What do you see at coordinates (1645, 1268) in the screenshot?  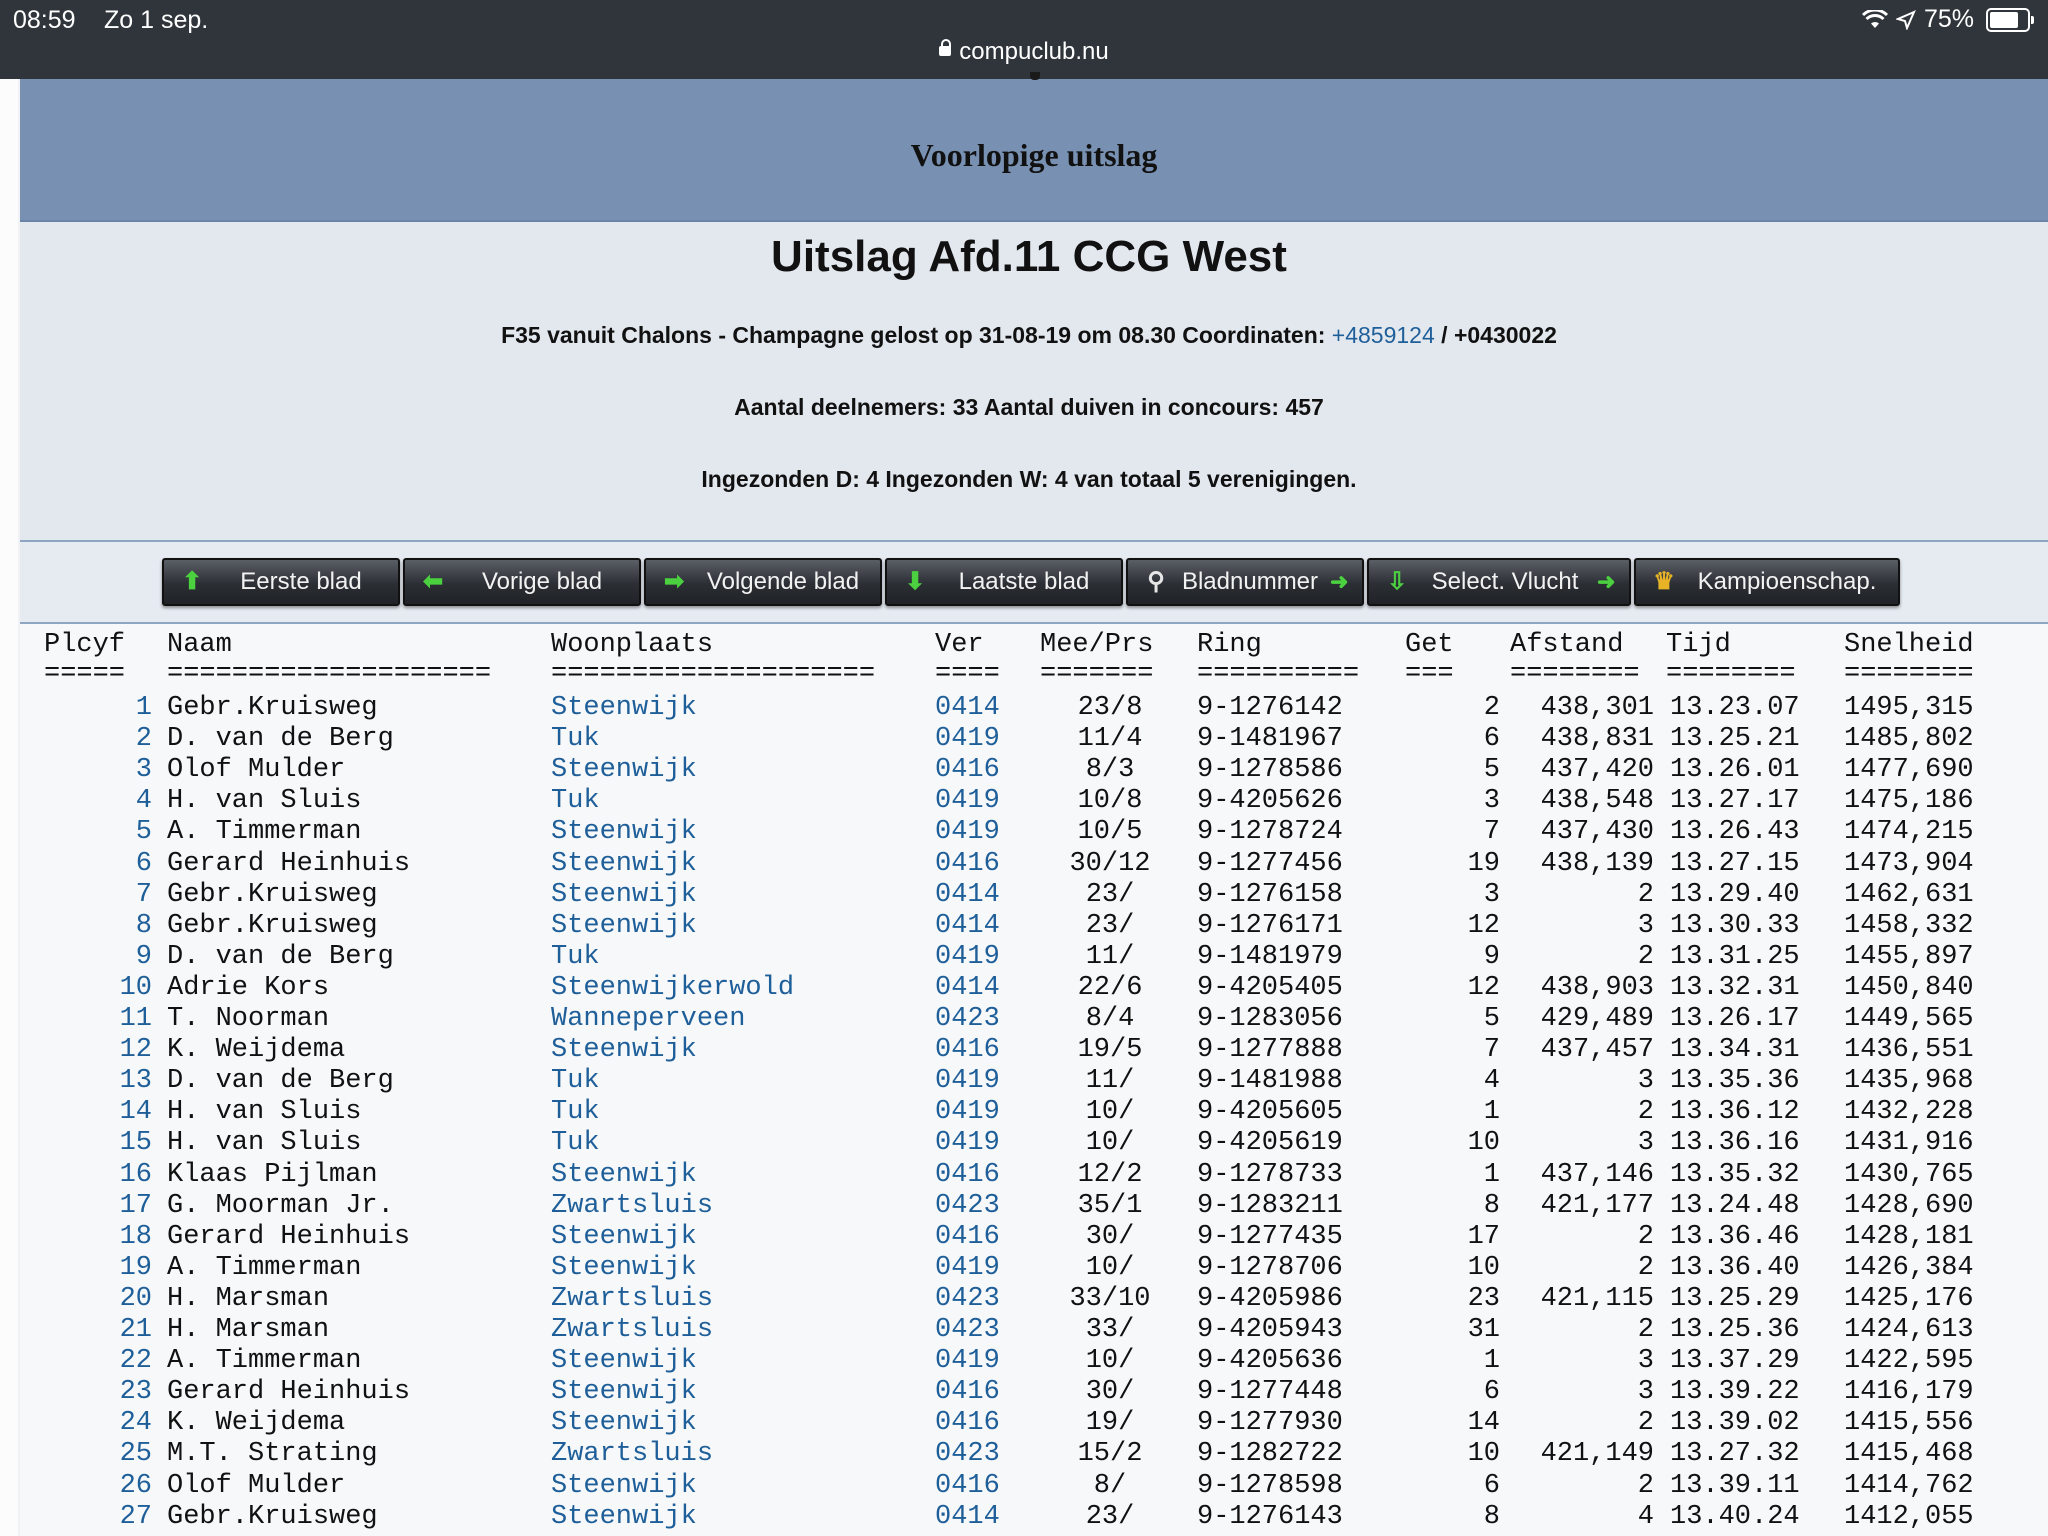 I see `distance-cell: 2` at bounding box center [1645, 1268].